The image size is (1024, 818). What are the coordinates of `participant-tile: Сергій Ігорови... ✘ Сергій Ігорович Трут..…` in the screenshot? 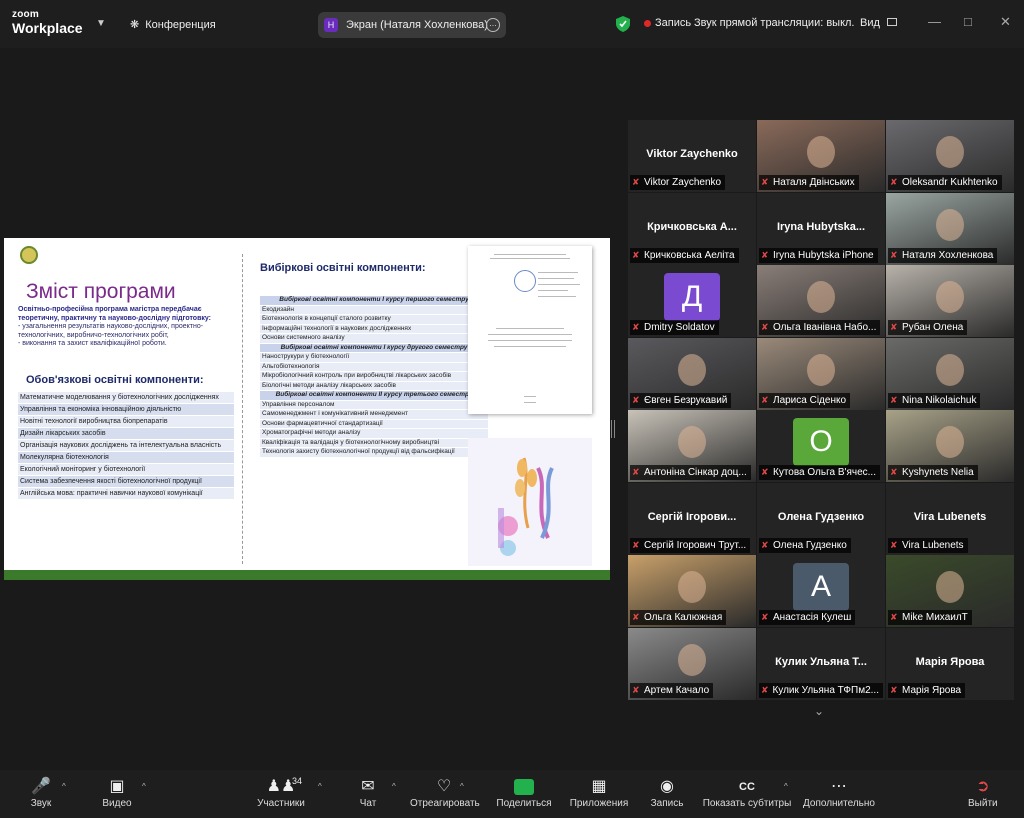 It's located at (692, 519).